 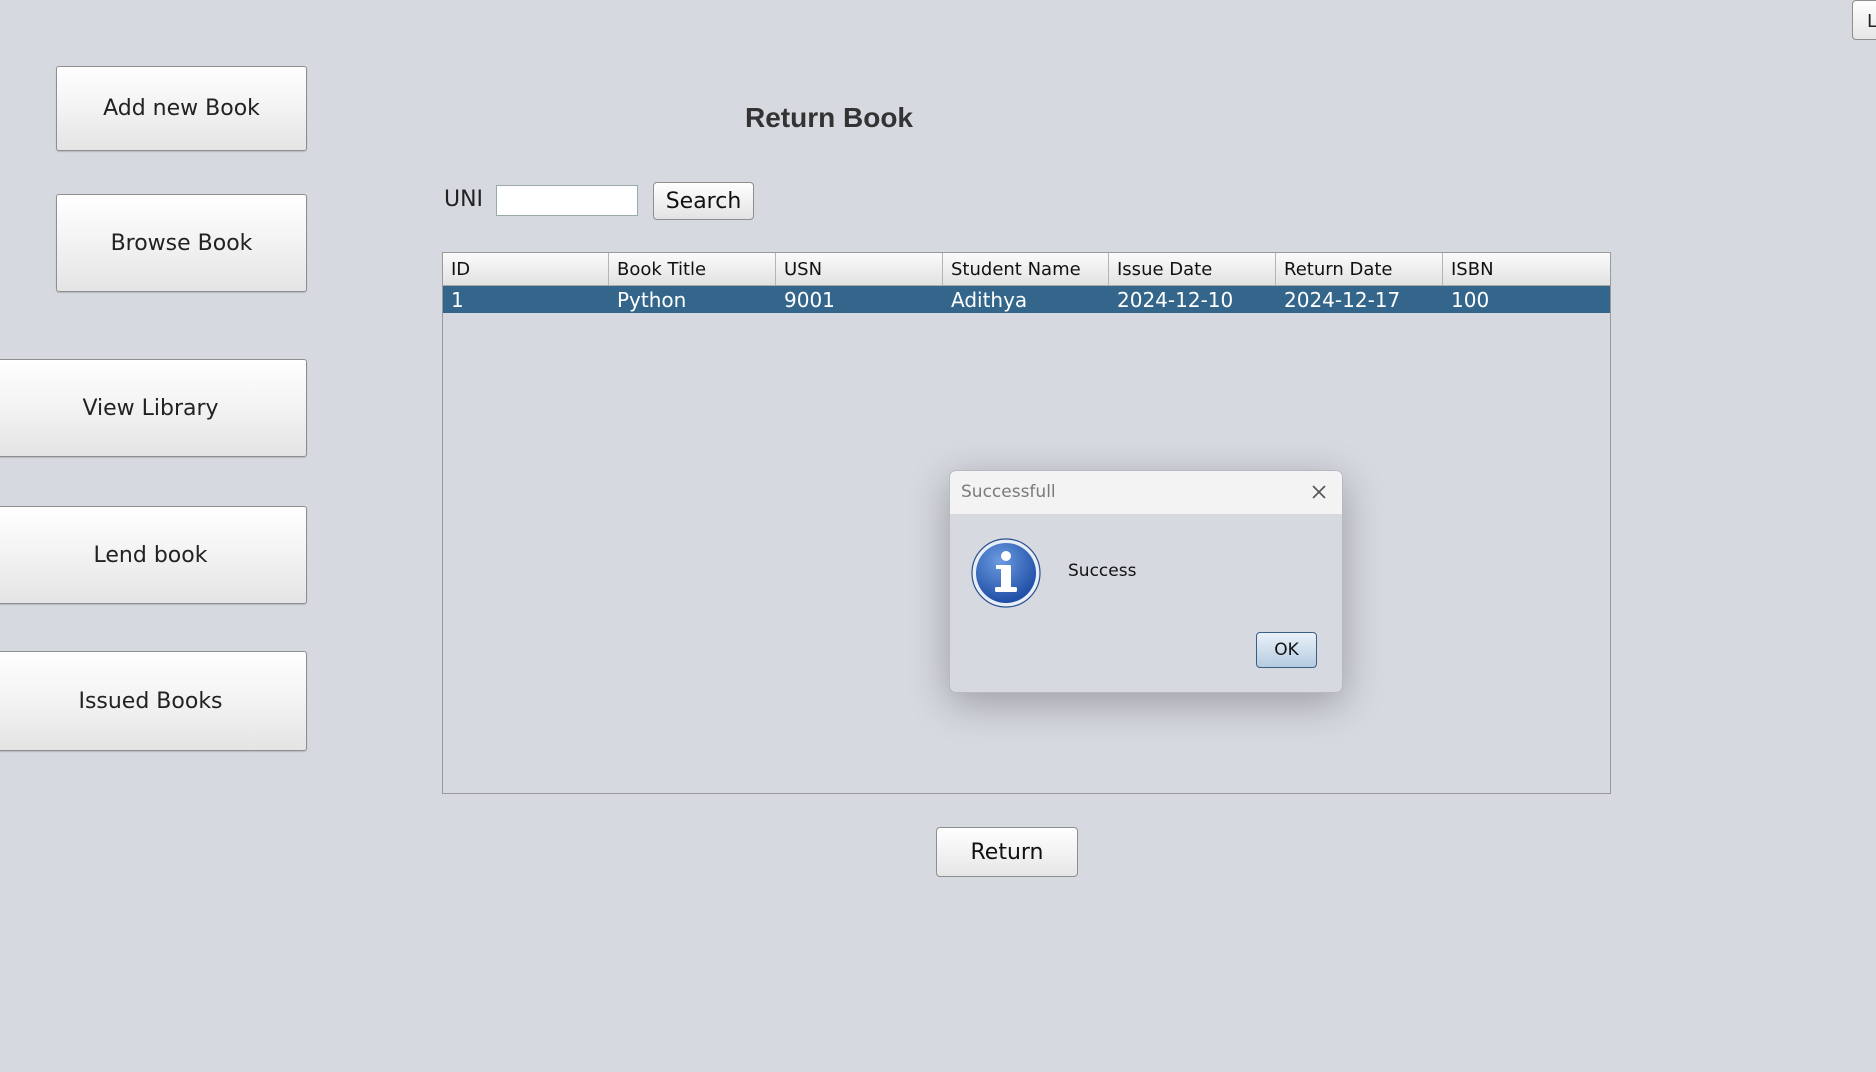 I want to click on dialog-titlebar: Successfull, so click(x=1146, y=493).